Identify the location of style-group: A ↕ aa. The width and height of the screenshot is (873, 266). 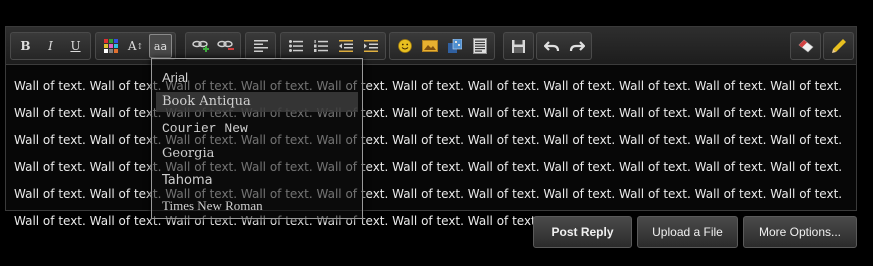
(135, 46).